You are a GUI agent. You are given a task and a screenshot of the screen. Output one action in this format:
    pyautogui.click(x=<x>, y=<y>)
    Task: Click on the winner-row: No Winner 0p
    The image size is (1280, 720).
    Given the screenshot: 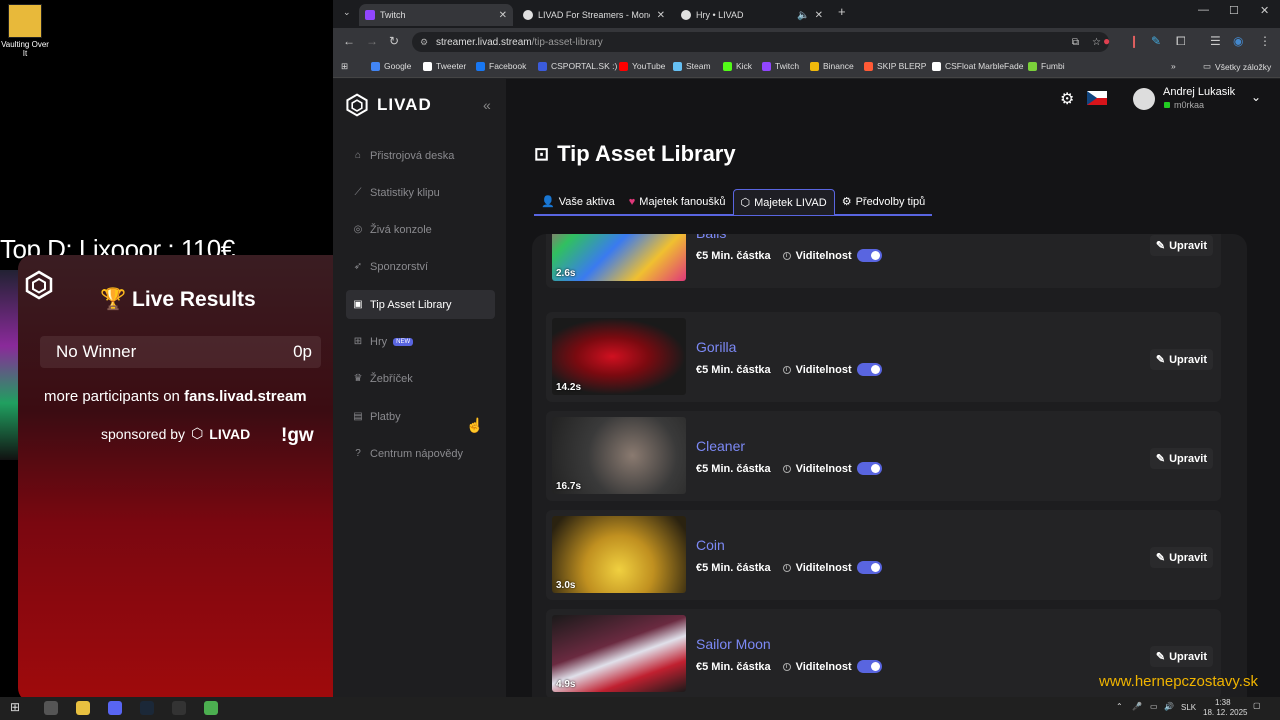 What is the action you would take?
    pyautogui.click(x=180, y=352)
    